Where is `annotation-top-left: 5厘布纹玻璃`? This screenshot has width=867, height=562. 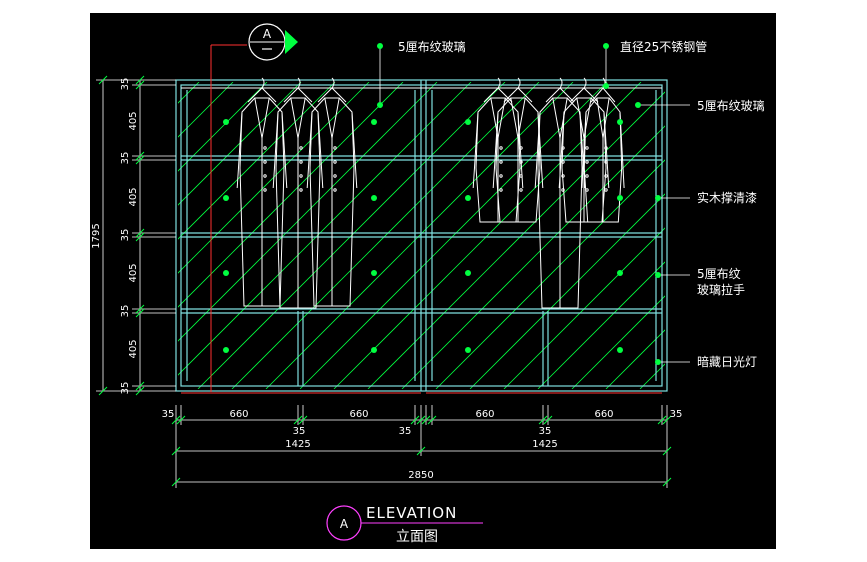 annotation-top-left: 5厘布纹玻璃 is located at coordinates (432, 47).